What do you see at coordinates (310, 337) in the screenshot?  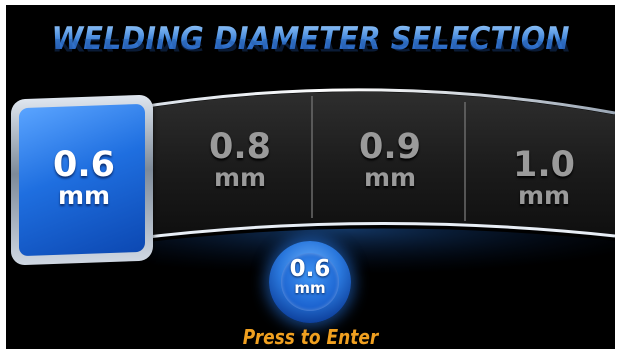 I see `press-to-enter-label: Press to Enter` at bounding box center [310, 337].